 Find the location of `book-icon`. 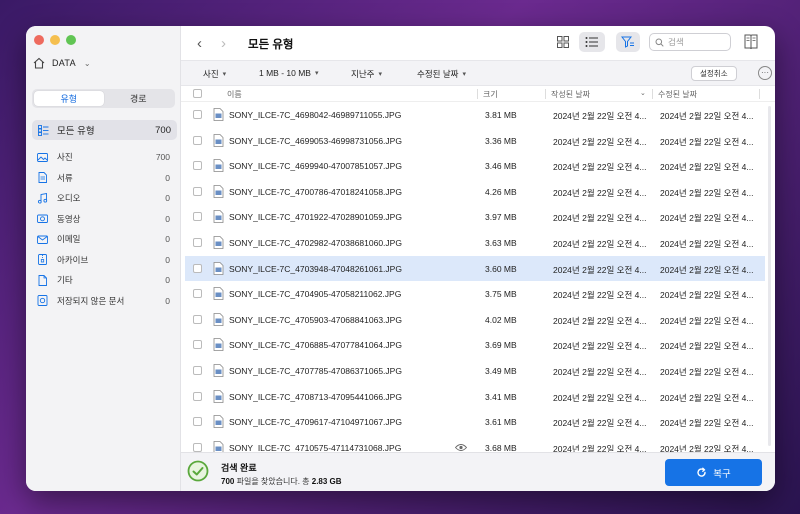

book-icon is located at coordinates (751, 42).